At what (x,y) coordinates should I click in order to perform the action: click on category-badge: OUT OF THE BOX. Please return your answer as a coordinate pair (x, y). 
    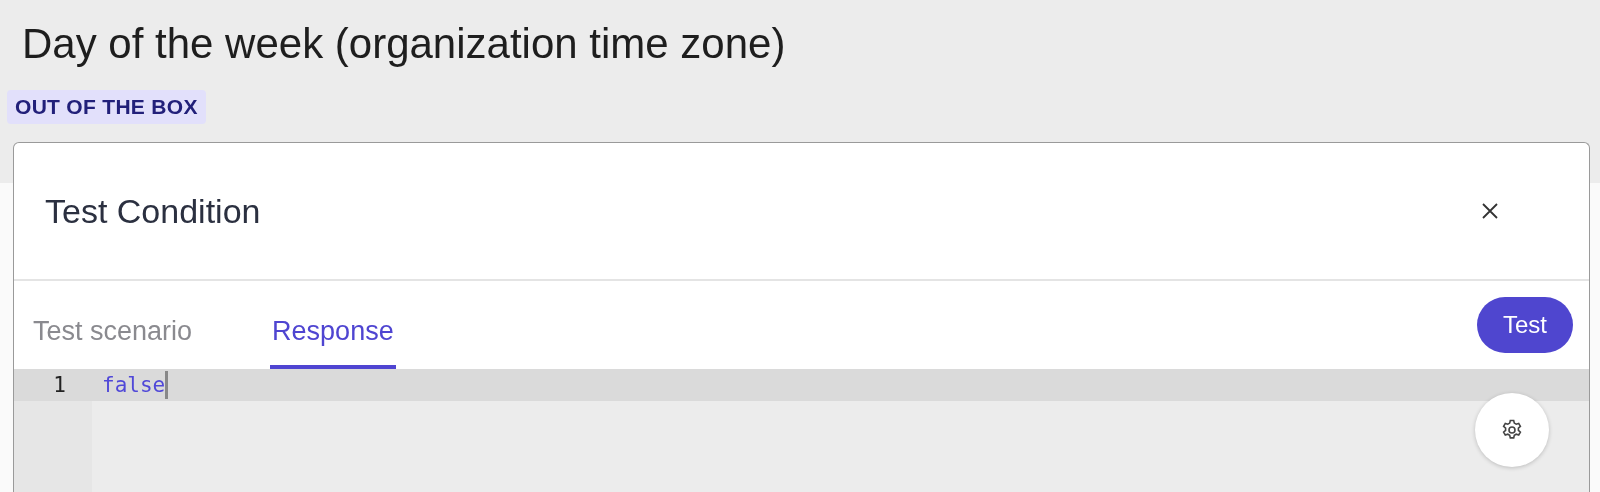
    Looking at the image, I should click on (106, 107).